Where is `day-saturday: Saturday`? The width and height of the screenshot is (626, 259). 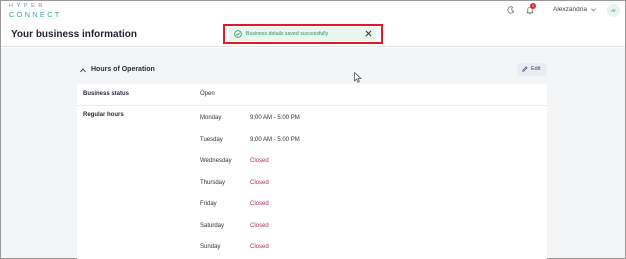
day-saturday: Saturday is located at coordinates (212, 226).